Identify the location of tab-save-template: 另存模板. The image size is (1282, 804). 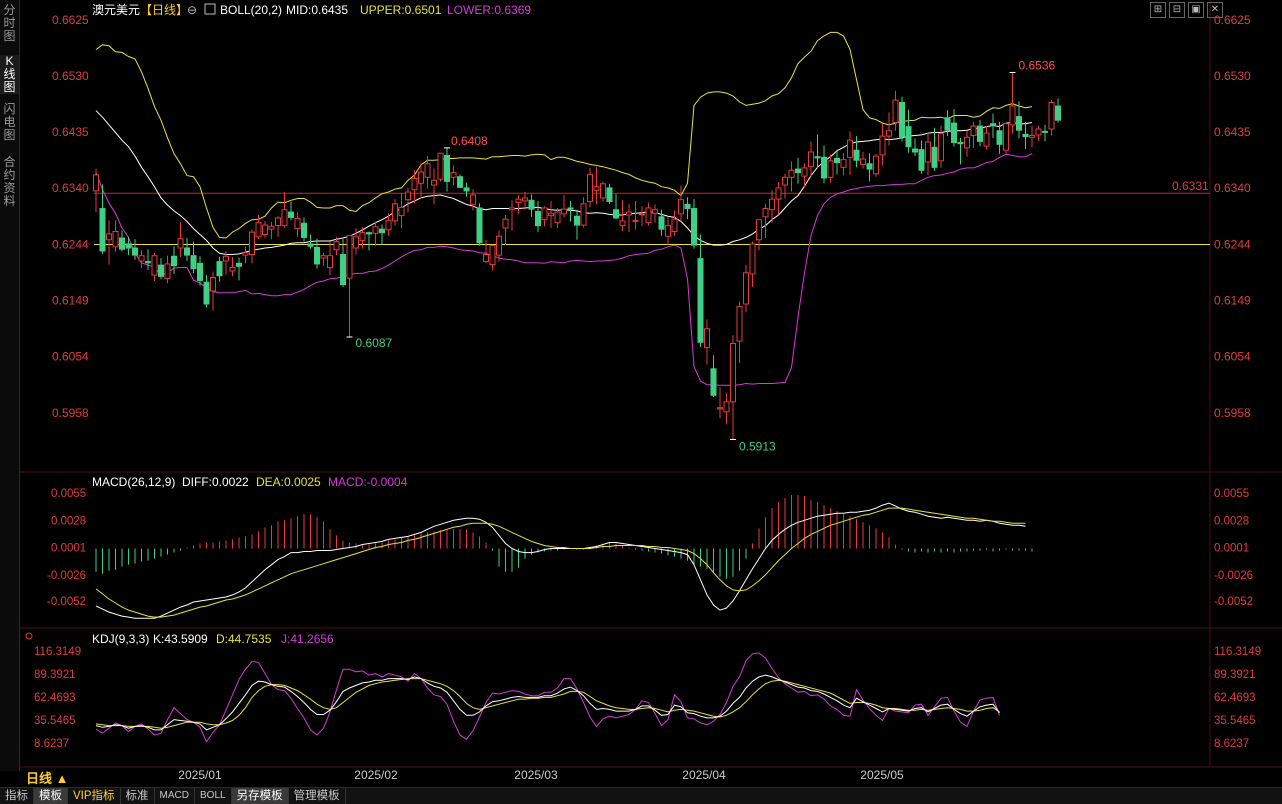
(260, 796).